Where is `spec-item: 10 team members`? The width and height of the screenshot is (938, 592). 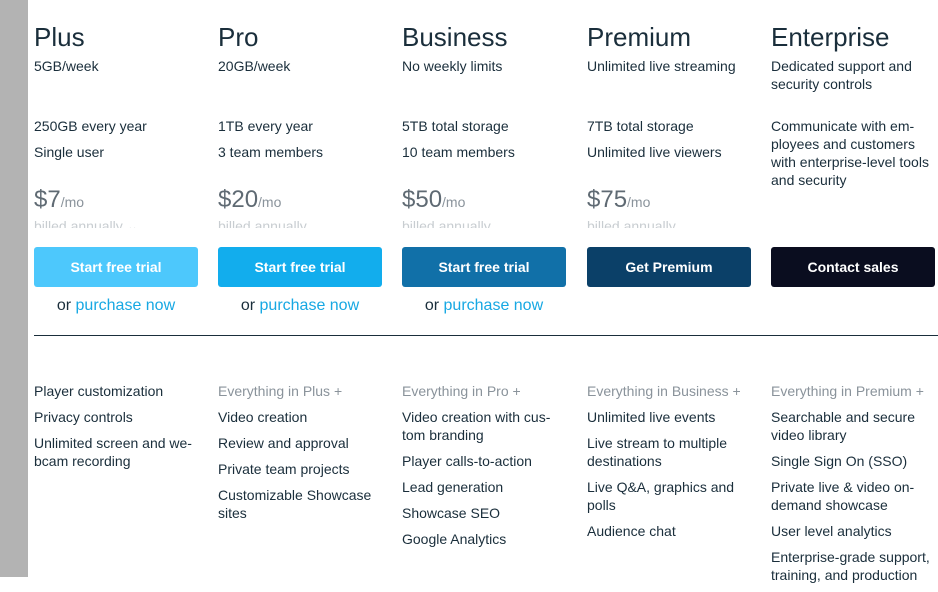 spec-item: 10 team members is located at coordinates (458, 152).